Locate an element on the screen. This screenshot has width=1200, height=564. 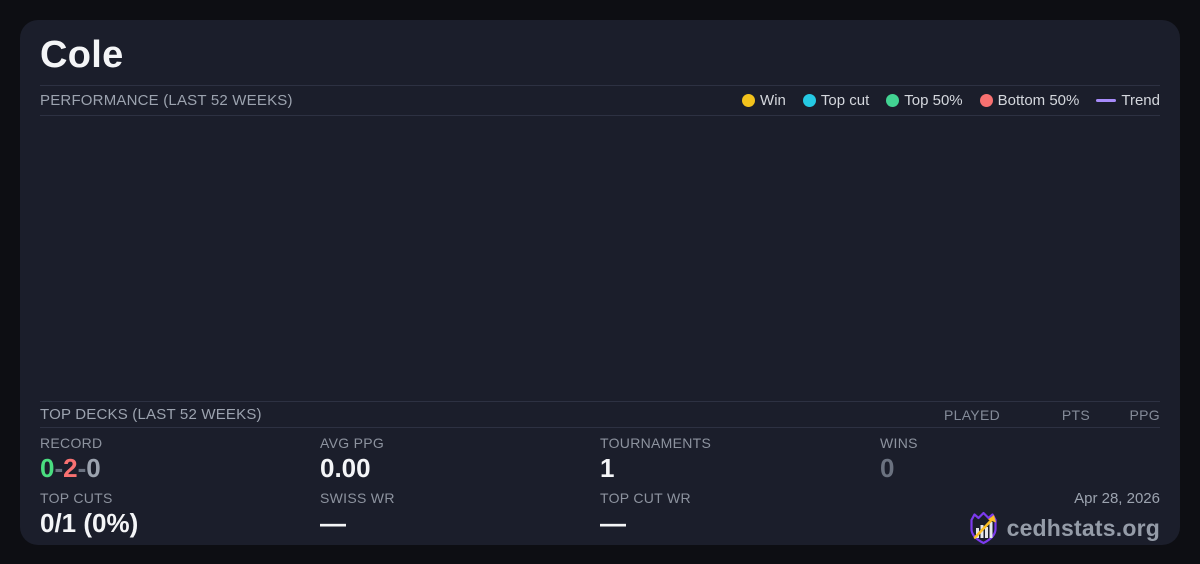
footer-cell: Apr 28, 2026 cedhstats.org is located at coordinates (1020, 517).